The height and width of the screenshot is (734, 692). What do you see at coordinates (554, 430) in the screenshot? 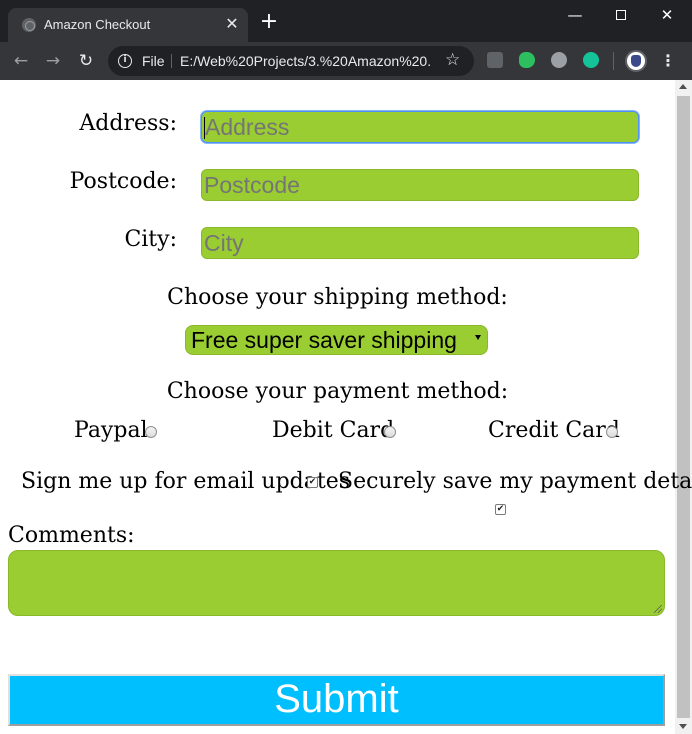
I see `payment-option-credit-label: Credit Card` at bounding box center [554, 430].